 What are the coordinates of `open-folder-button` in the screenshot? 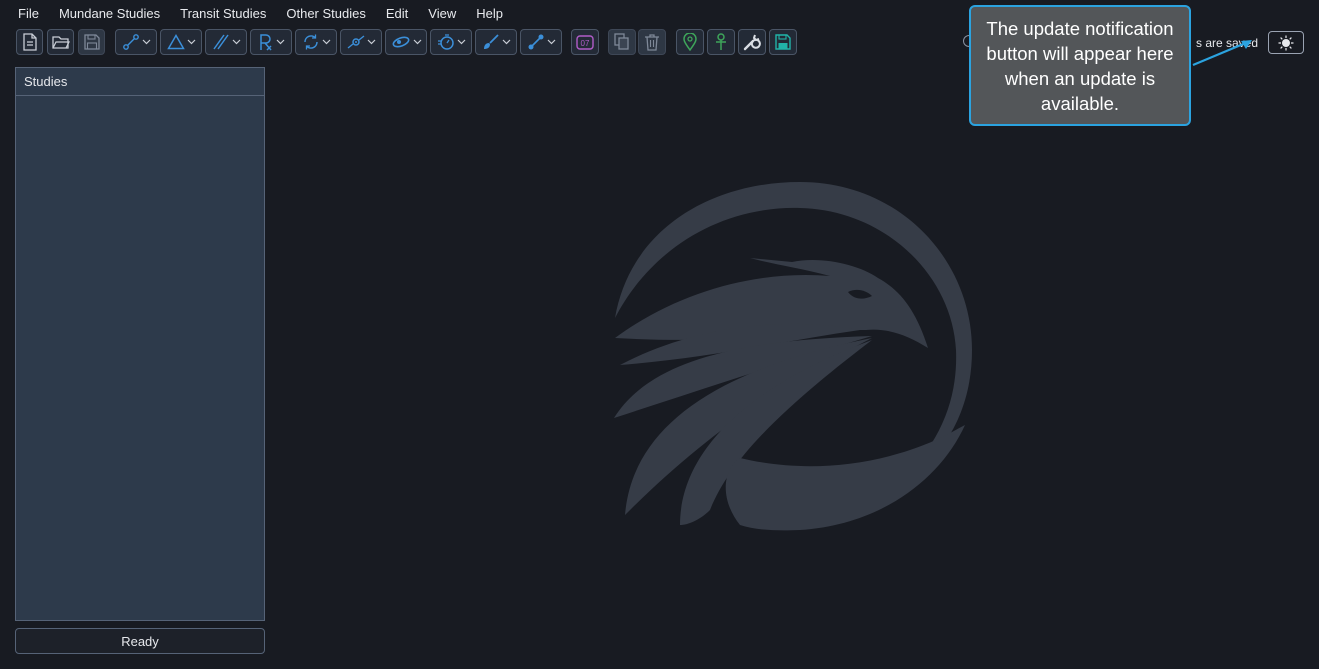 It's located at (60, 42).